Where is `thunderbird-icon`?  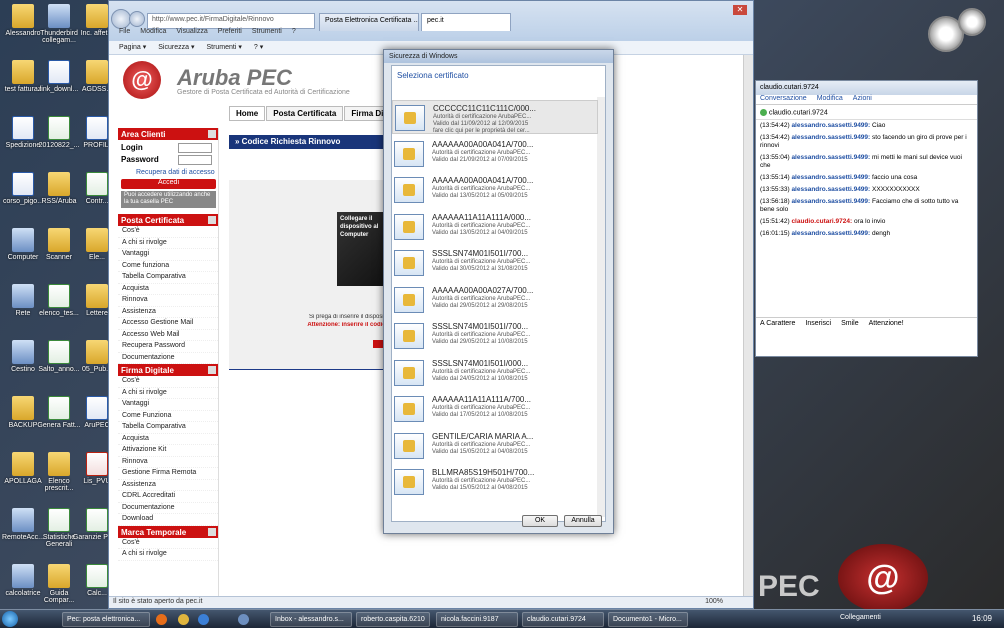
thunderbird-icon is located at coordinates (243, 619).